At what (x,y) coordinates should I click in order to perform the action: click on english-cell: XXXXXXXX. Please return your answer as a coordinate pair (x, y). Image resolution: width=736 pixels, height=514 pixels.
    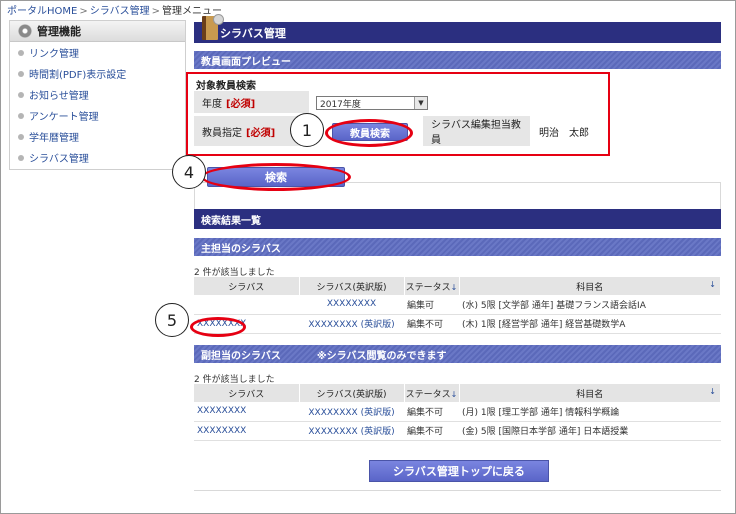
    Looking at the image, I should click on (351, 305).